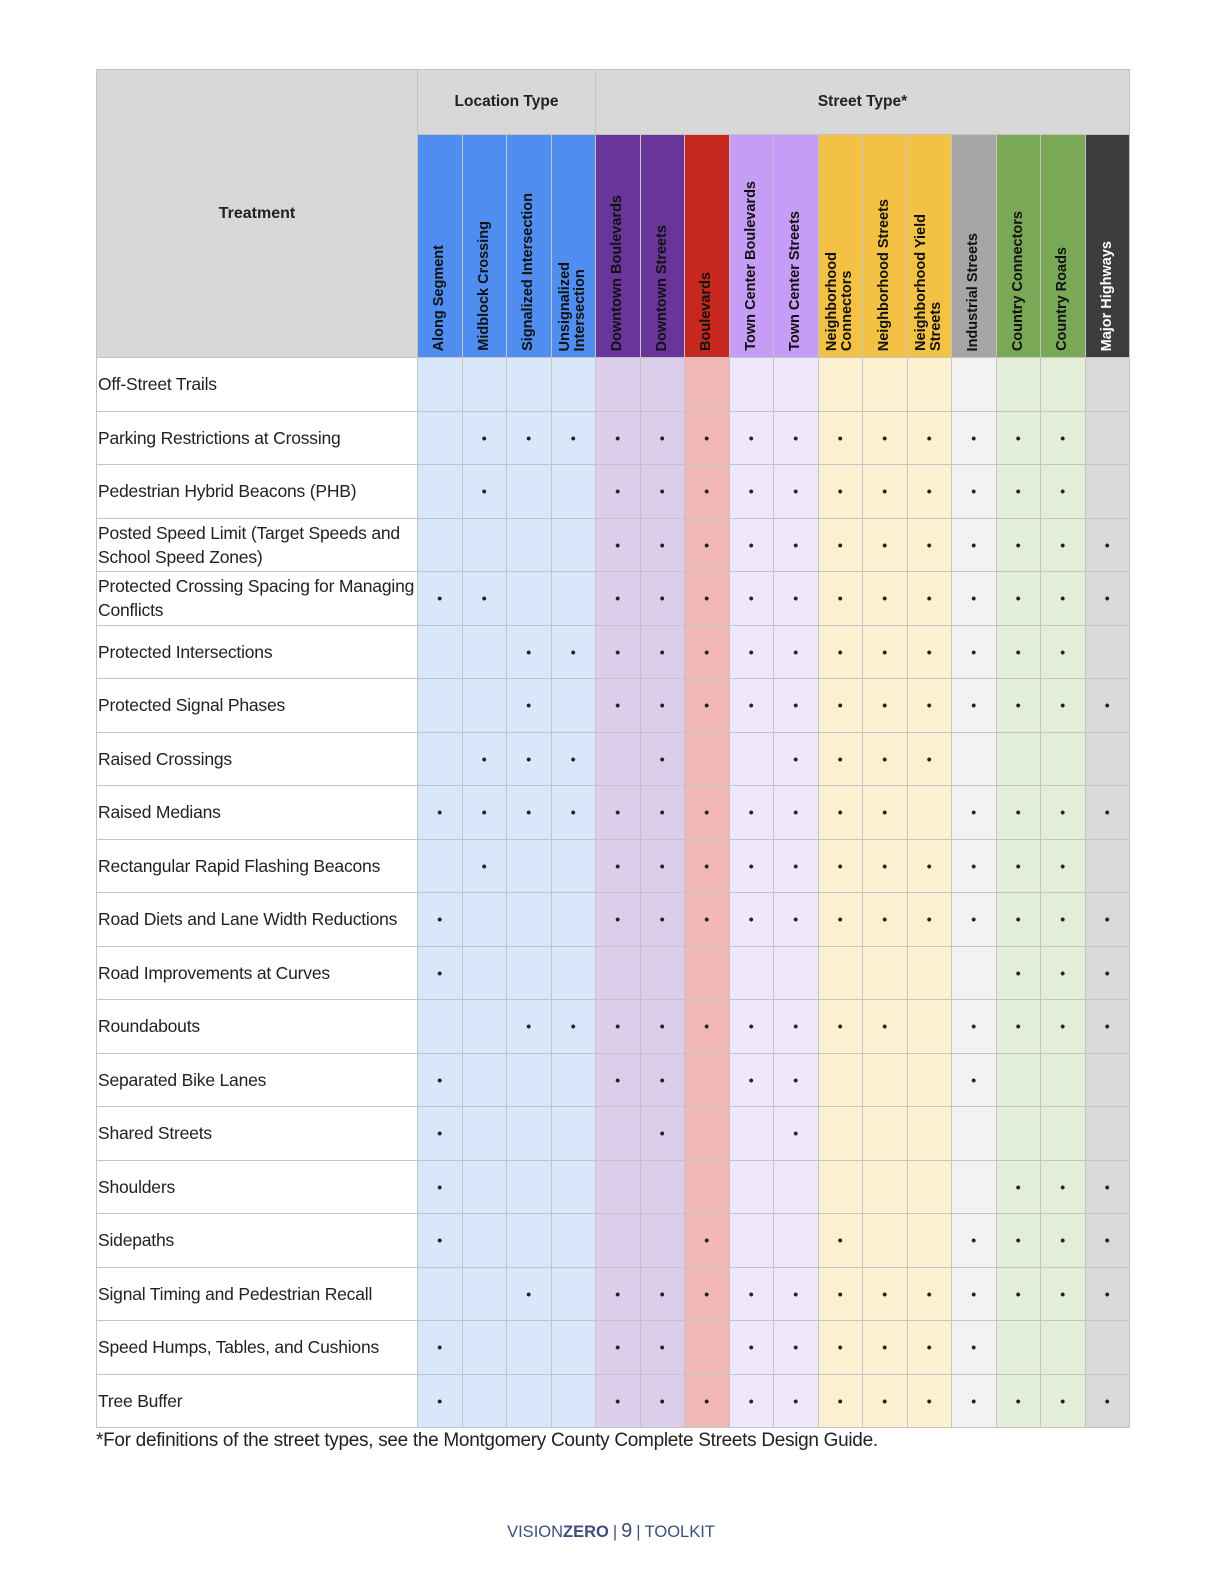  I want to click on table-row: Shoulders • • • •, so click(613, 1186).